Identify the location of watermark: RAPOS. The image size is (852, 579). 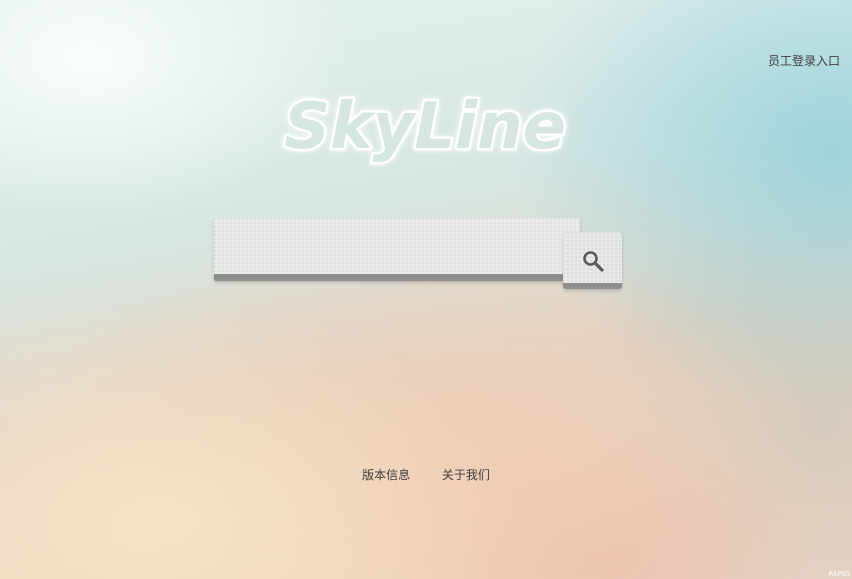
(839, 574).